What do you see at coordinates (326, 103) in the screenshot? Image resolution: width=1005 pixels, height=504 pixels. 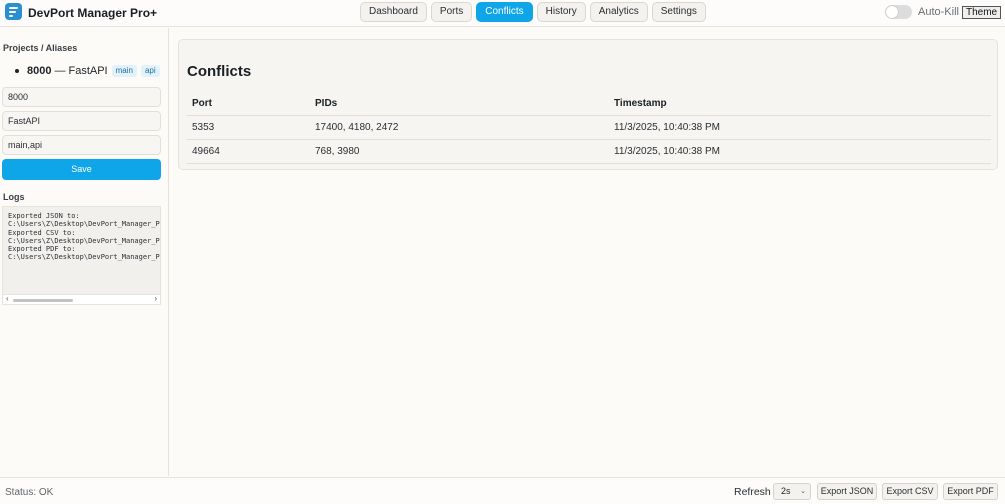 I see `column-header-pids: PIDs` at bounding box center [326, 103].